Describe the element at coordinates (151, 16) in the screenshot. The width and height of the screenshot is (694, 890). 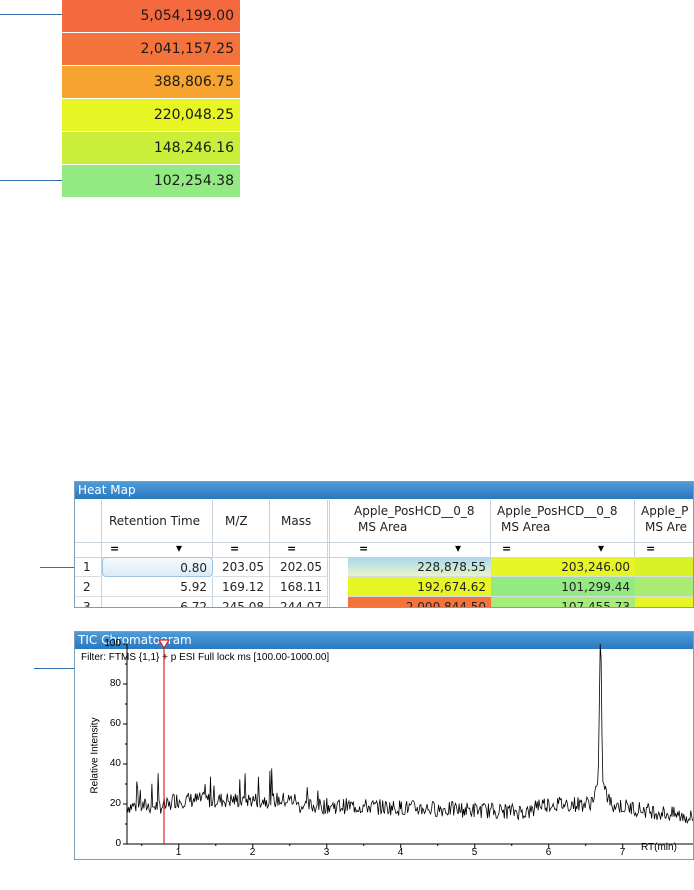
I see `legend-value: 5,054,199.00` at that location.